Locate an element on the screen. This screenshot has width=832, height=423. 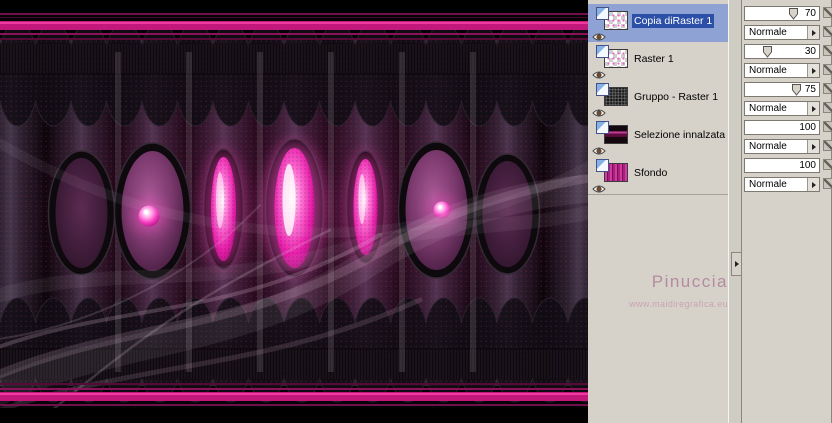
opacity-value: 30 is located at coordinates (810, 51).